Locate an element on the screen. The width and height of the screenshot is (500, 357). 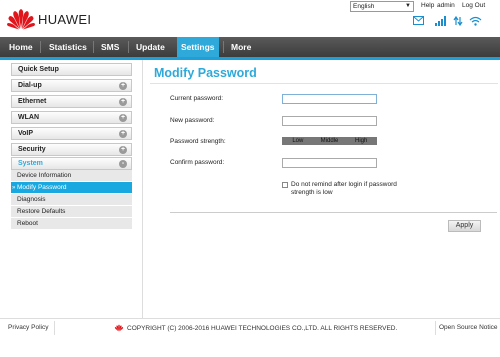
nav-update: Update is located at coordinates (150, 47).